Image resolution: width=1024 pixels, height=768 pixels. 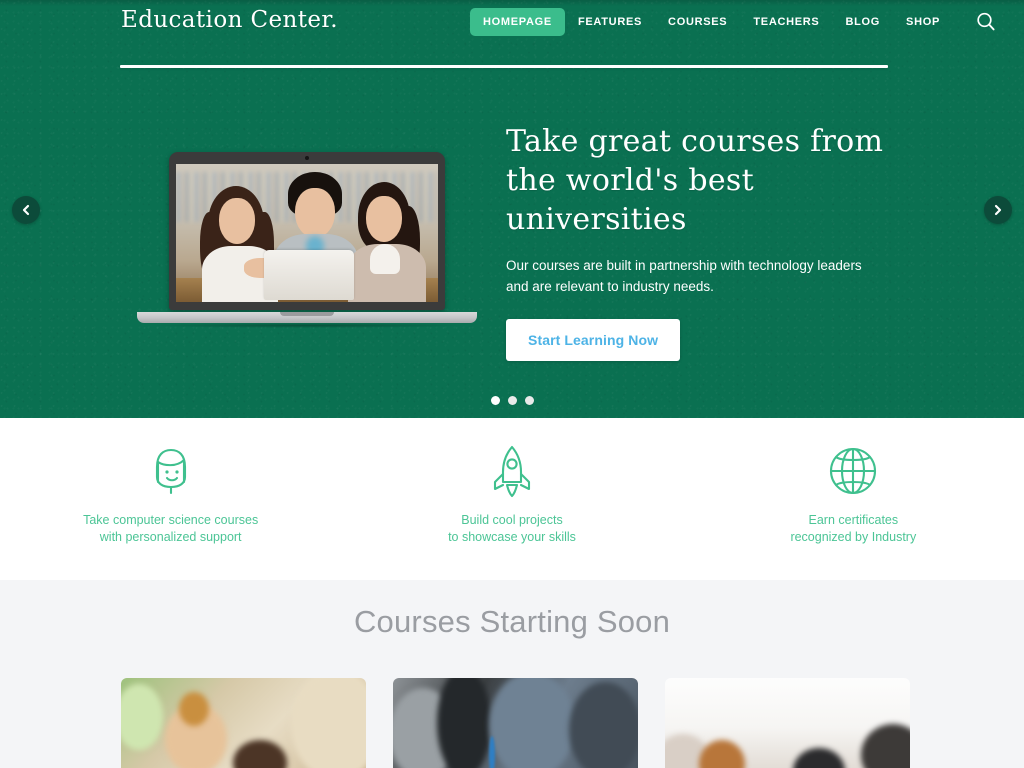 What do you see at coordinates (862, 22) in the screenshot?
I see `nav-item-blog: BLOG` at bounding box center [862, 22].